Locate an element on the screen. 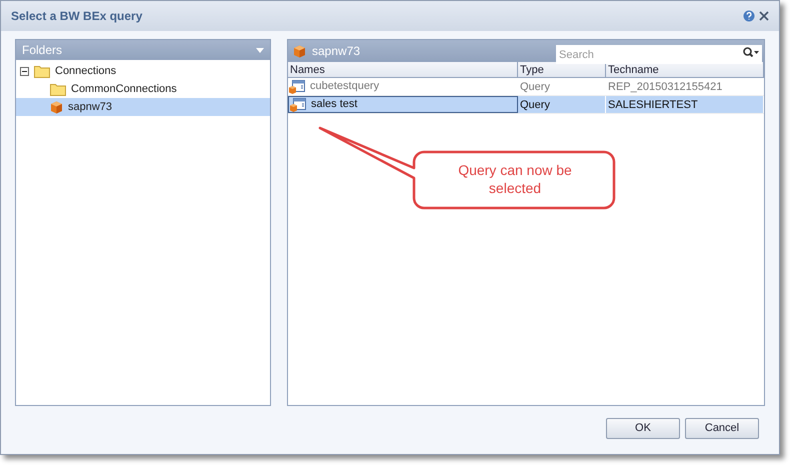  tree-item: CommonConnections is located at coordinates (143, 89).